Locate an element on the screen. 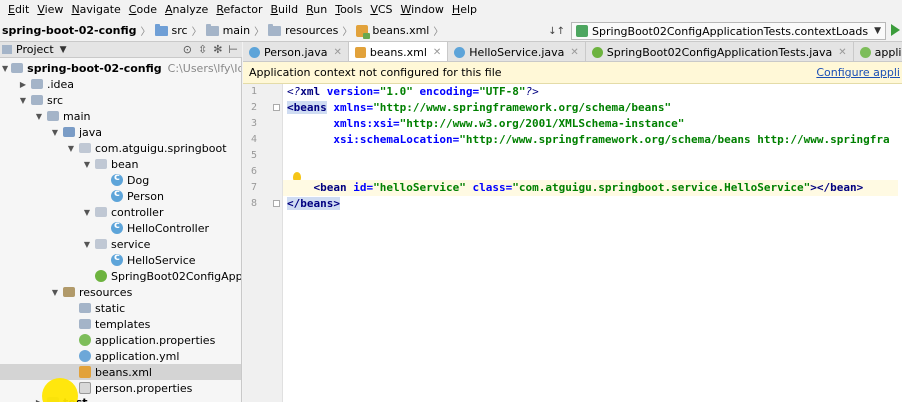 Image resolution: width=902 pixels, height=402 pixels. collapse-icon: ⇳ is located at coordinates (202, 49).